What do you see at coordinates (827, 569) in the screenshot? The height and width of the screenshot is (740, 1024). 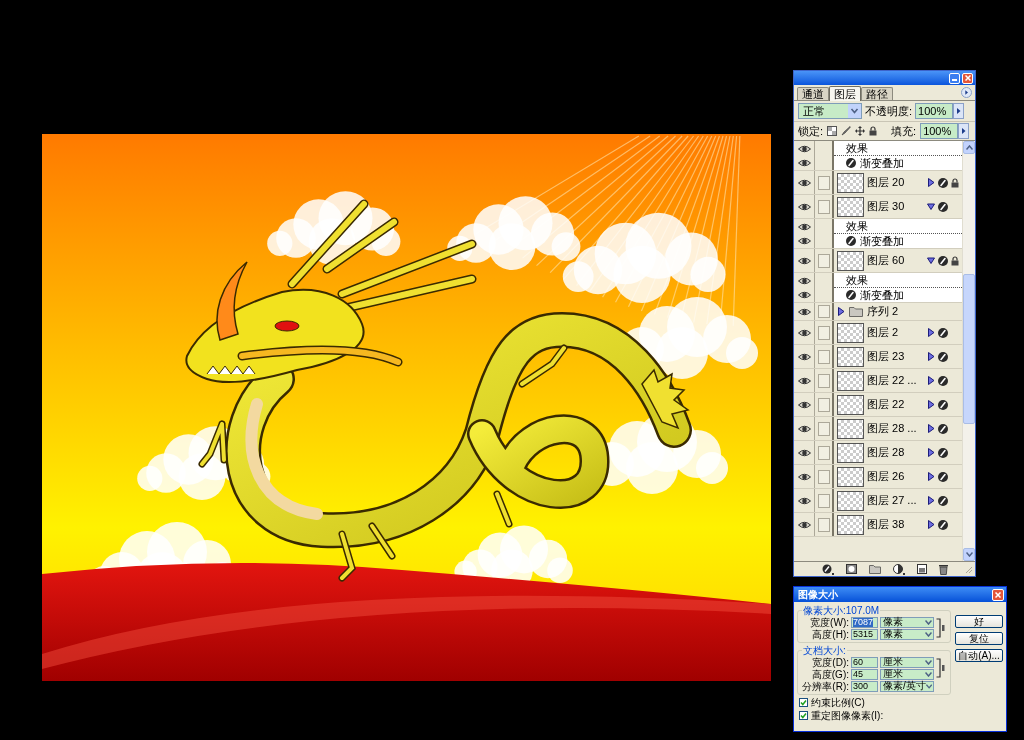 I see `fx-icon` at bounding box center [827, 569].